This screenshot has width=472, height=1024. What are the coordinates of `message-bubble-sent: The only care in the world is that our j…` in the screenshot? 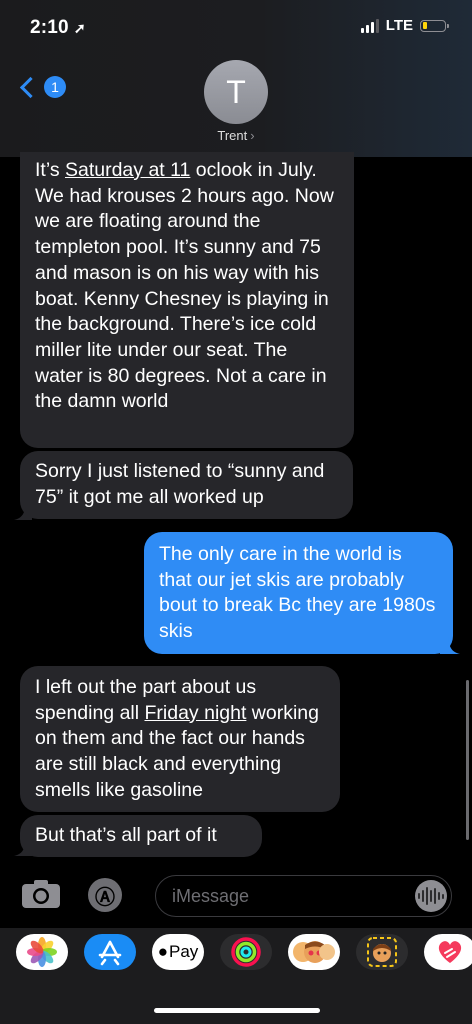 It's located at (298, 593).